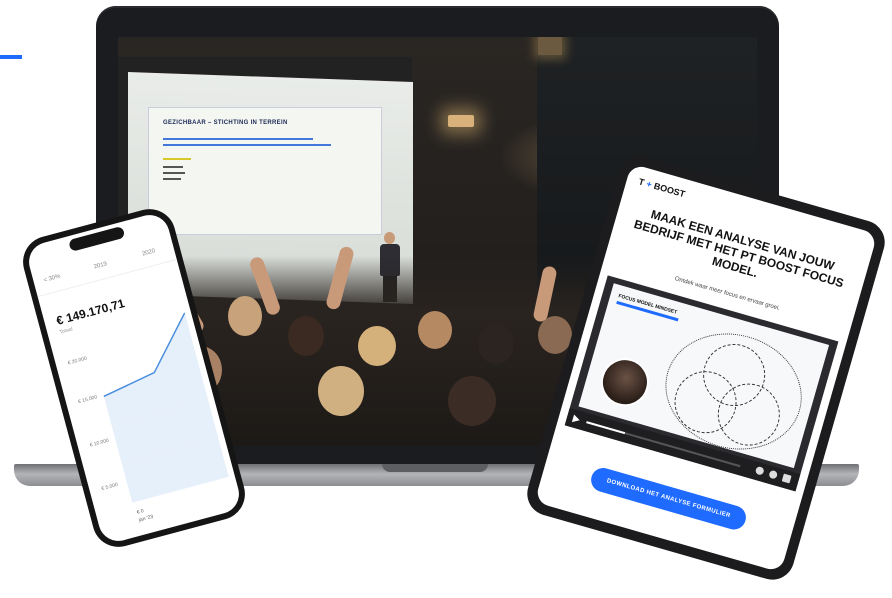 This screenshot has width=892, height=598. Describe the element at coordinates (87, 400) in the screenshot. I see `phone-y-label: € 15.000` at that location.